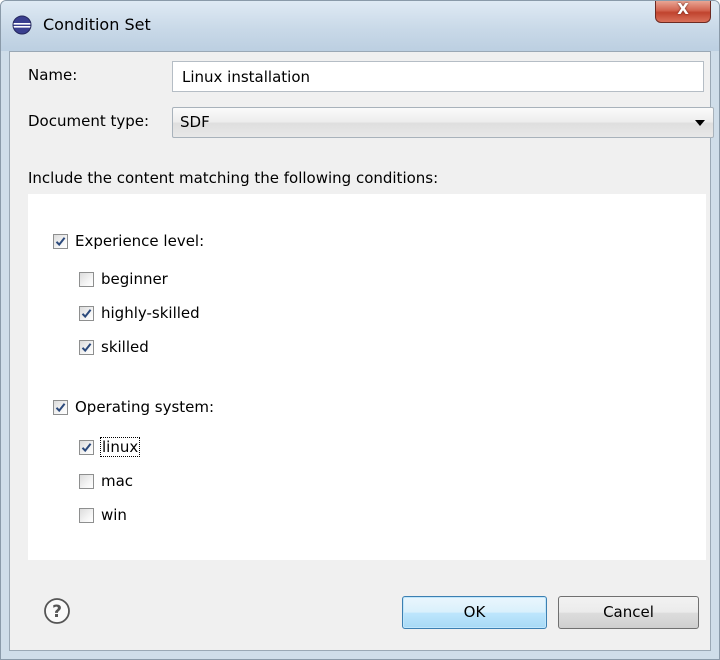  What do you see at coordinates (97, 24) in the screenshot?
I see `window-title: Condition Set` at bounding box center [97, 24].